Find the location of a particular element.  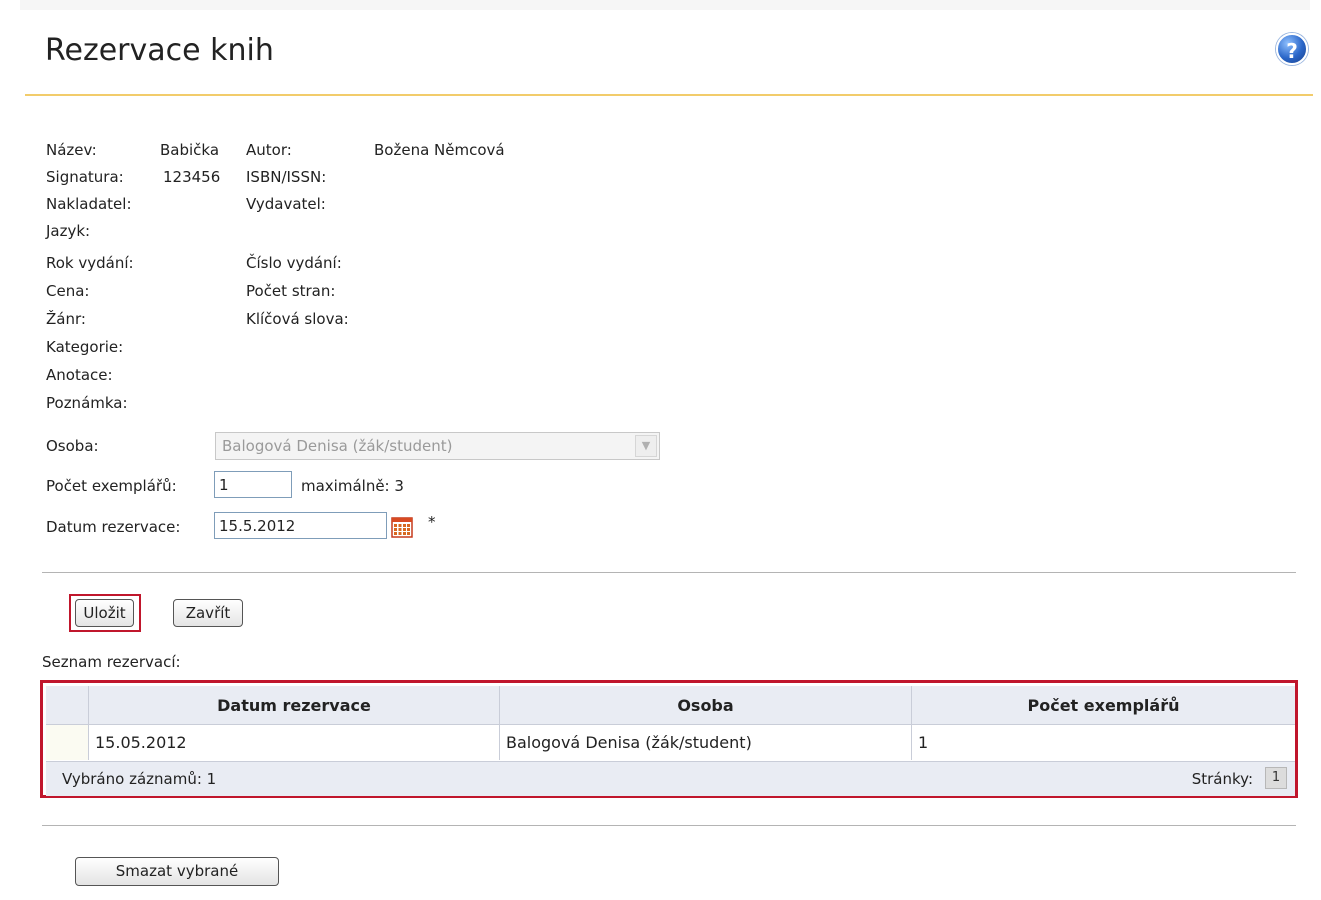

price-label: Cena: is located at coordinates (68, 291).